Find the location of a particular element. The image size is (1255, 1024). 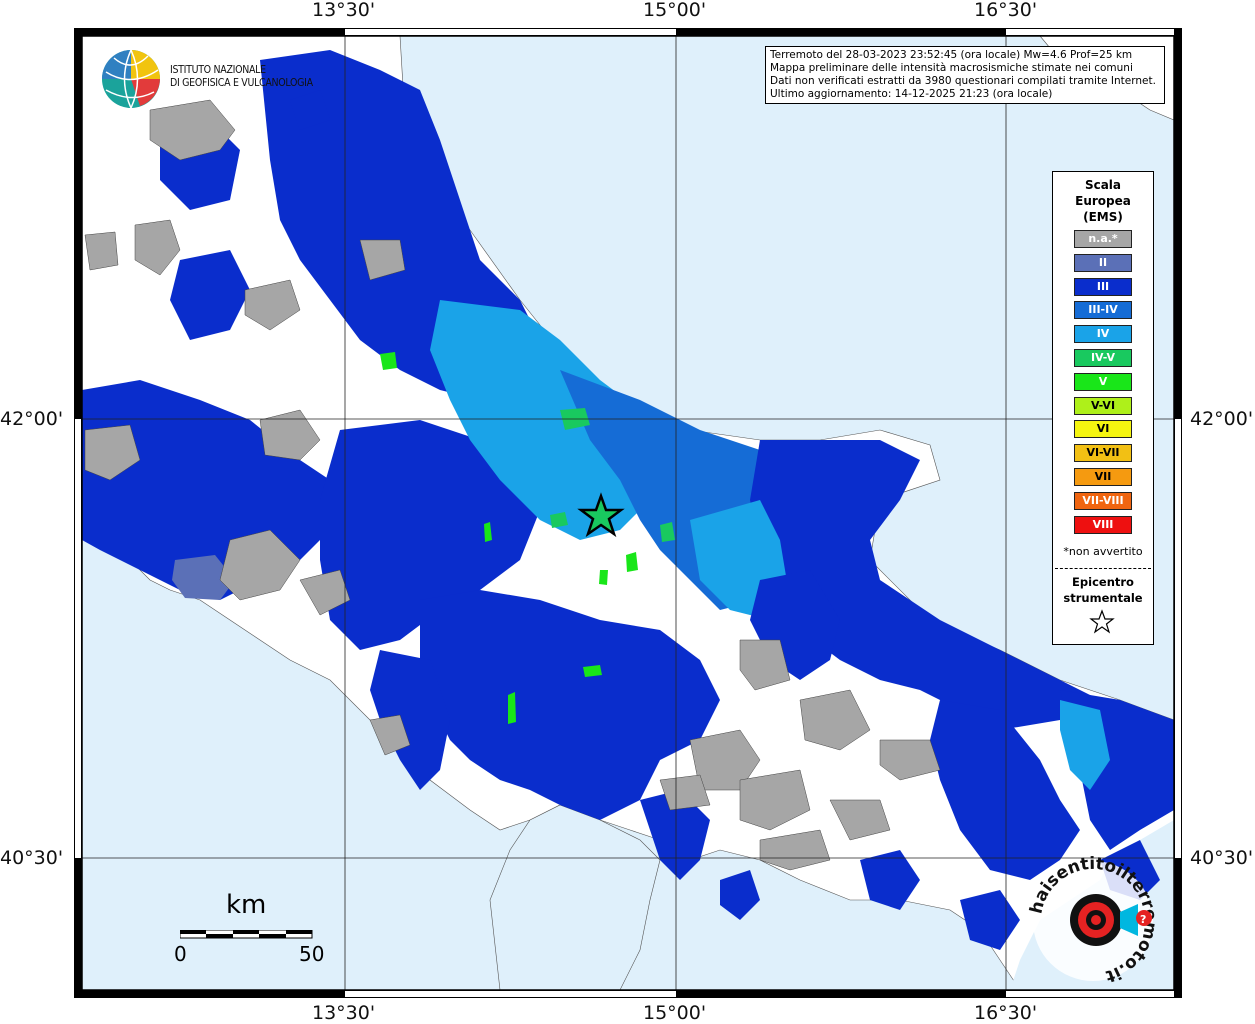

hsit-logo: haisentitoilterremoto.it ? is located at coordinates (1093, 921).